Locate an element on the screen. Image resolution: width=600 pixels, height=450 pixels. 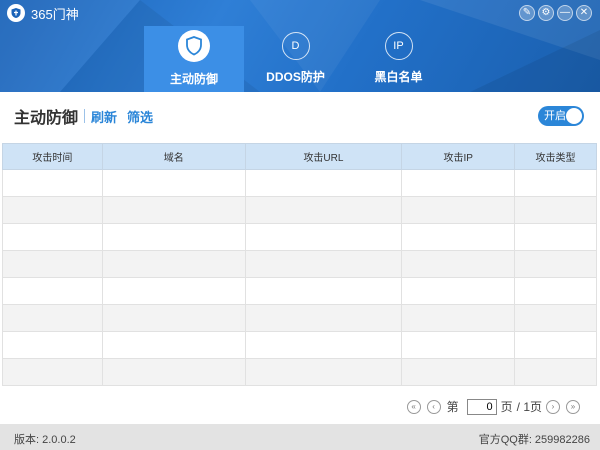
skin-icon: ✎ is located at coordinates (527, 13).